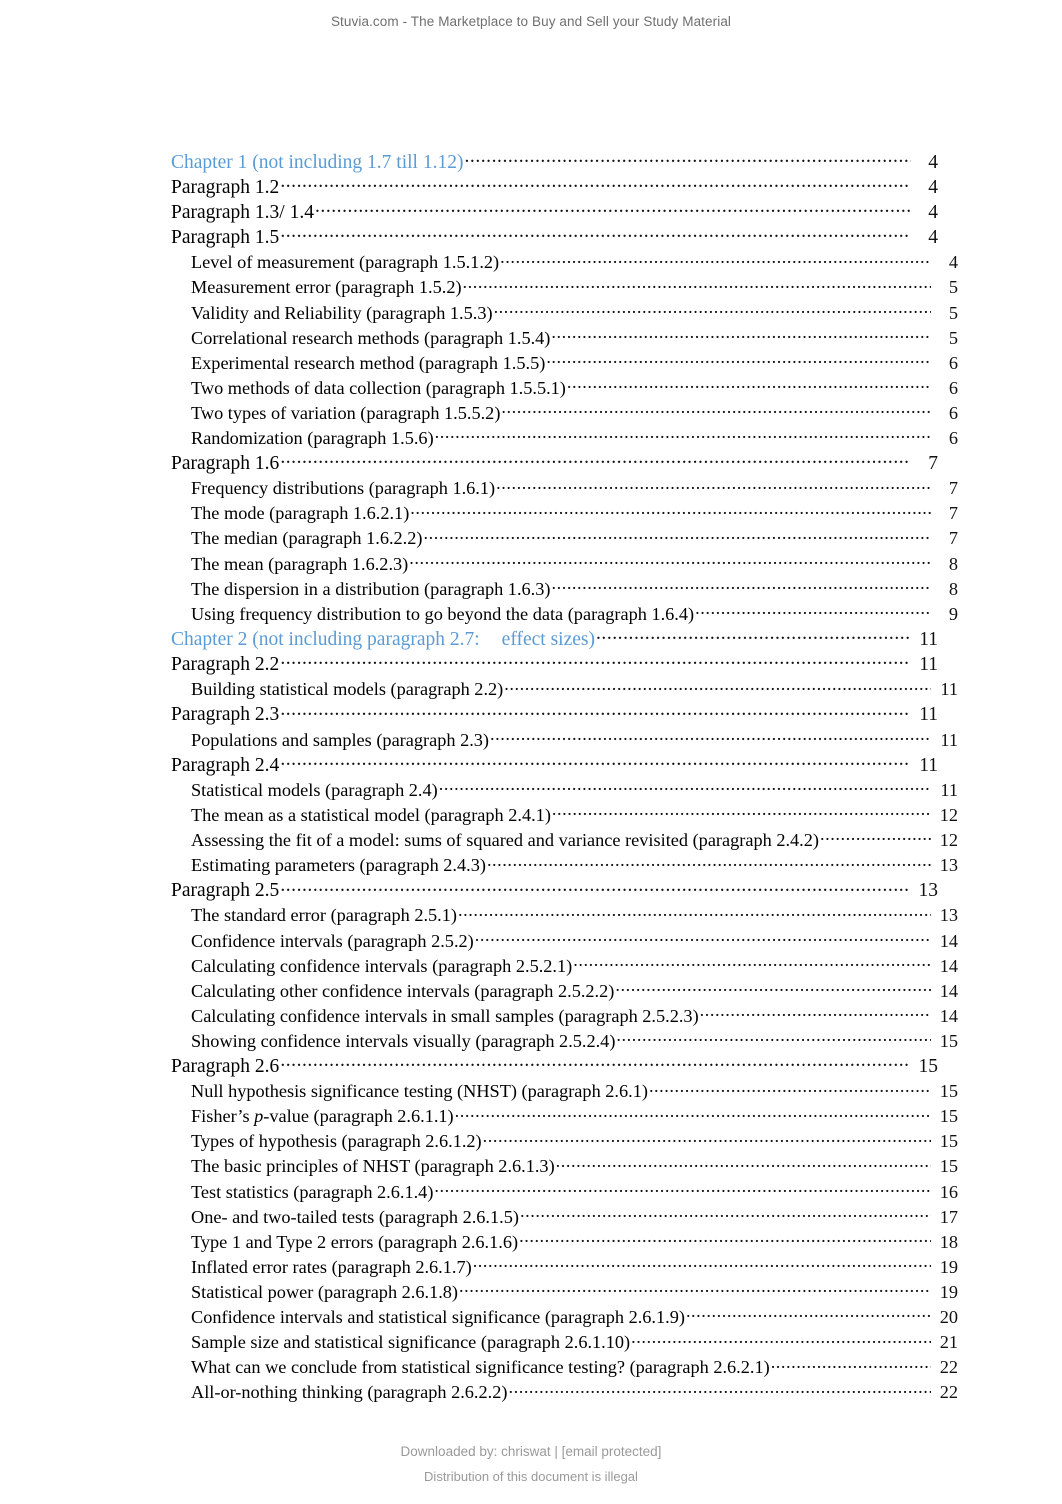 The image size is (1062, 1504). Describe the element at coordinates (554, 185) in the screenshot. I see `toc-entry: Paragraph 1.2 4` at that location.